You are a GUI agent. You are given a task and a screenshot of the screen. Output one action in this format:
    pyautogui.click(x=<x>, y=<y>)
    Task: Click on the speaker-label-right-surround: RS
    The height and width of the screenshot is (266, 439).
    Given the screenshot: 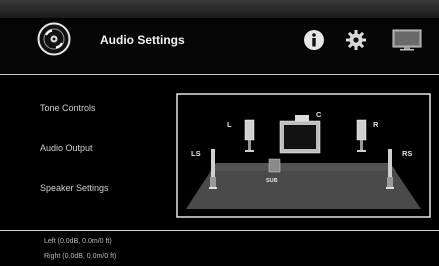 What is the action you would take?
    pyautogui.click(x=407, y=153)
    